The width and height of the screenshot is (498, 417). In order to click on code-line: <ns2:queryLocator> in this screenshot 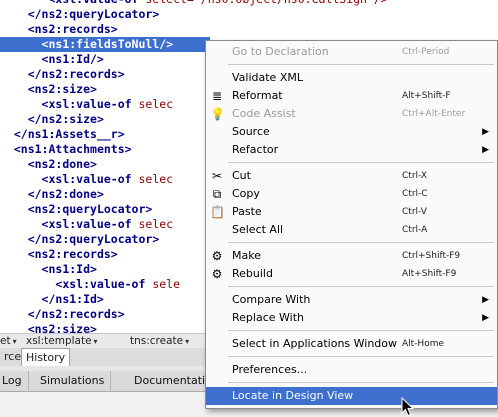, I will do `click(76, 209)`.